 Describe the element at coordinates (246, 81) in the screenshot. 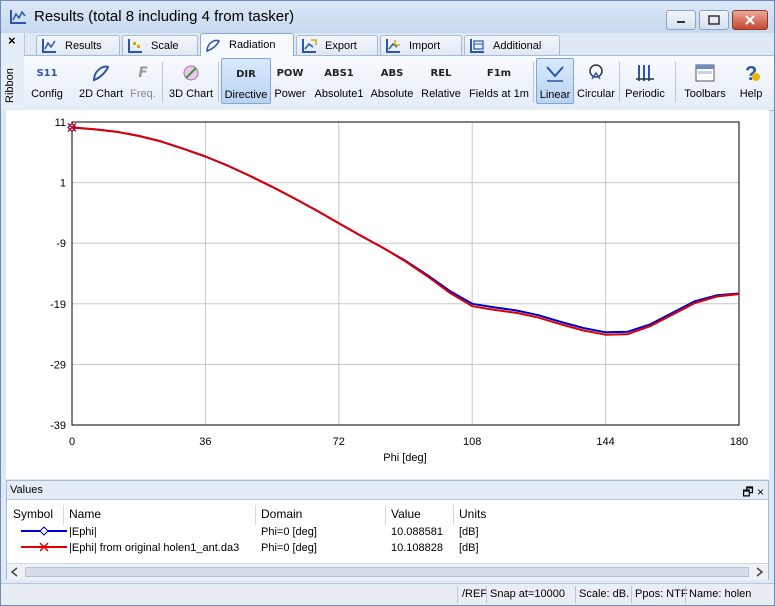

I see `directive-button: DIR Directive` at that location.